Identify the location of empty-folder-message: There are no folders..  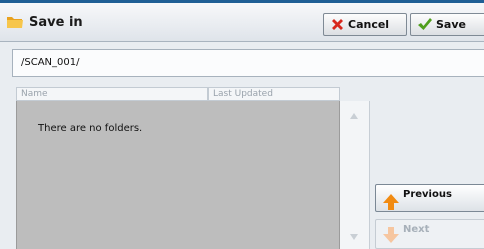
(90, 128).